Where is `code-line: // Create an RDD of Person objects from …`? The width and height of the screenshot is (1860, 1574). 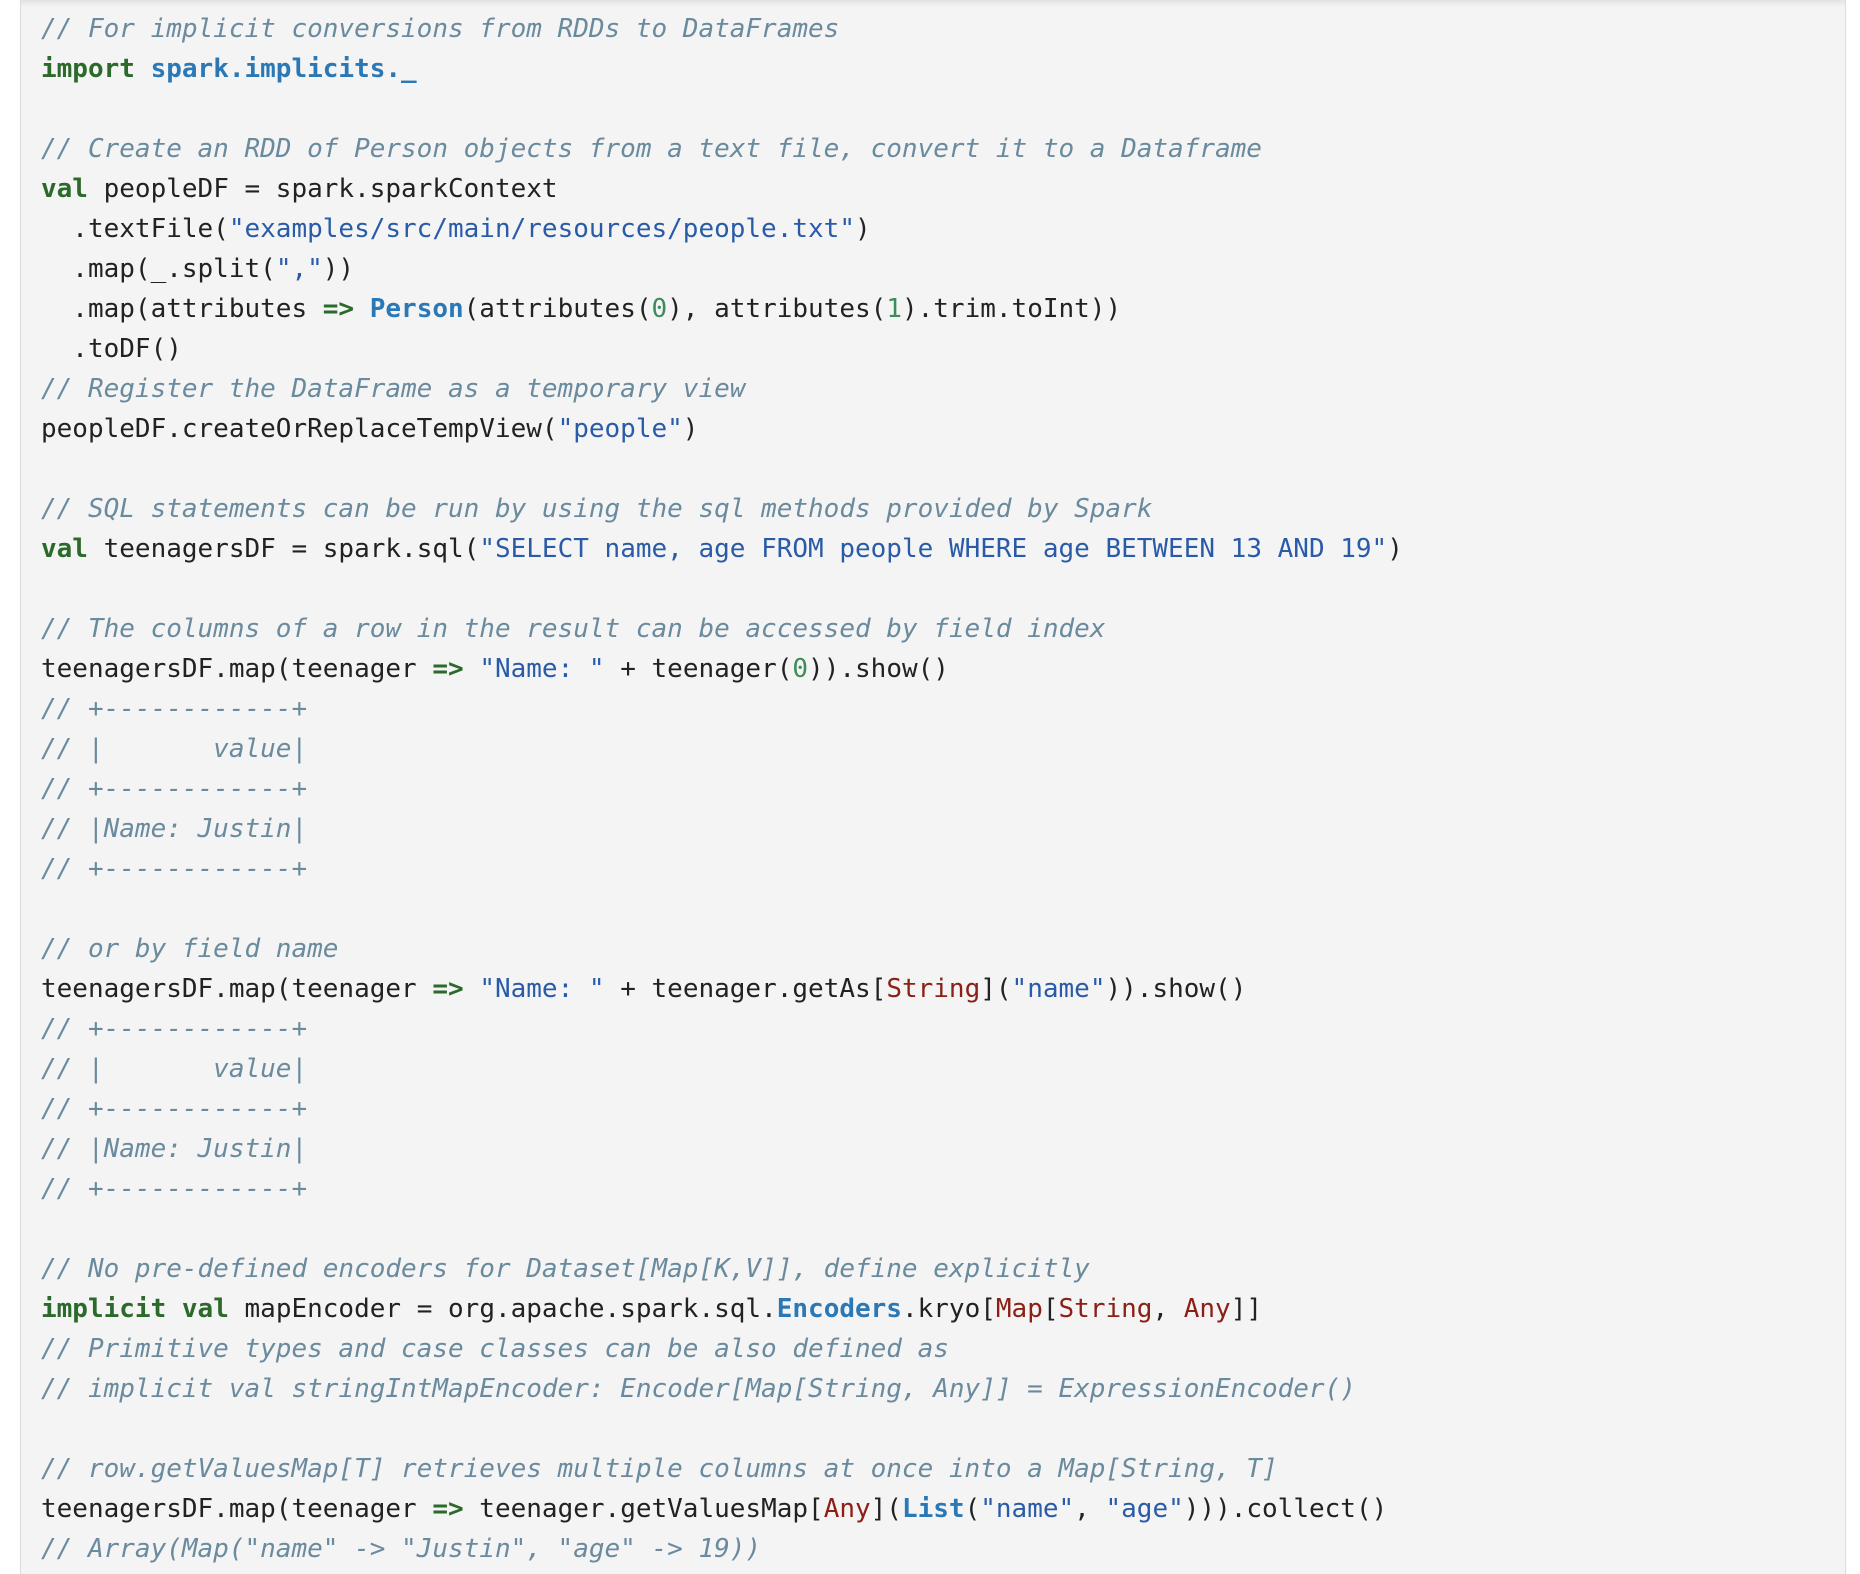 code-line: // Create an RDD of Person objects from … is located at coordinates (943, 149).